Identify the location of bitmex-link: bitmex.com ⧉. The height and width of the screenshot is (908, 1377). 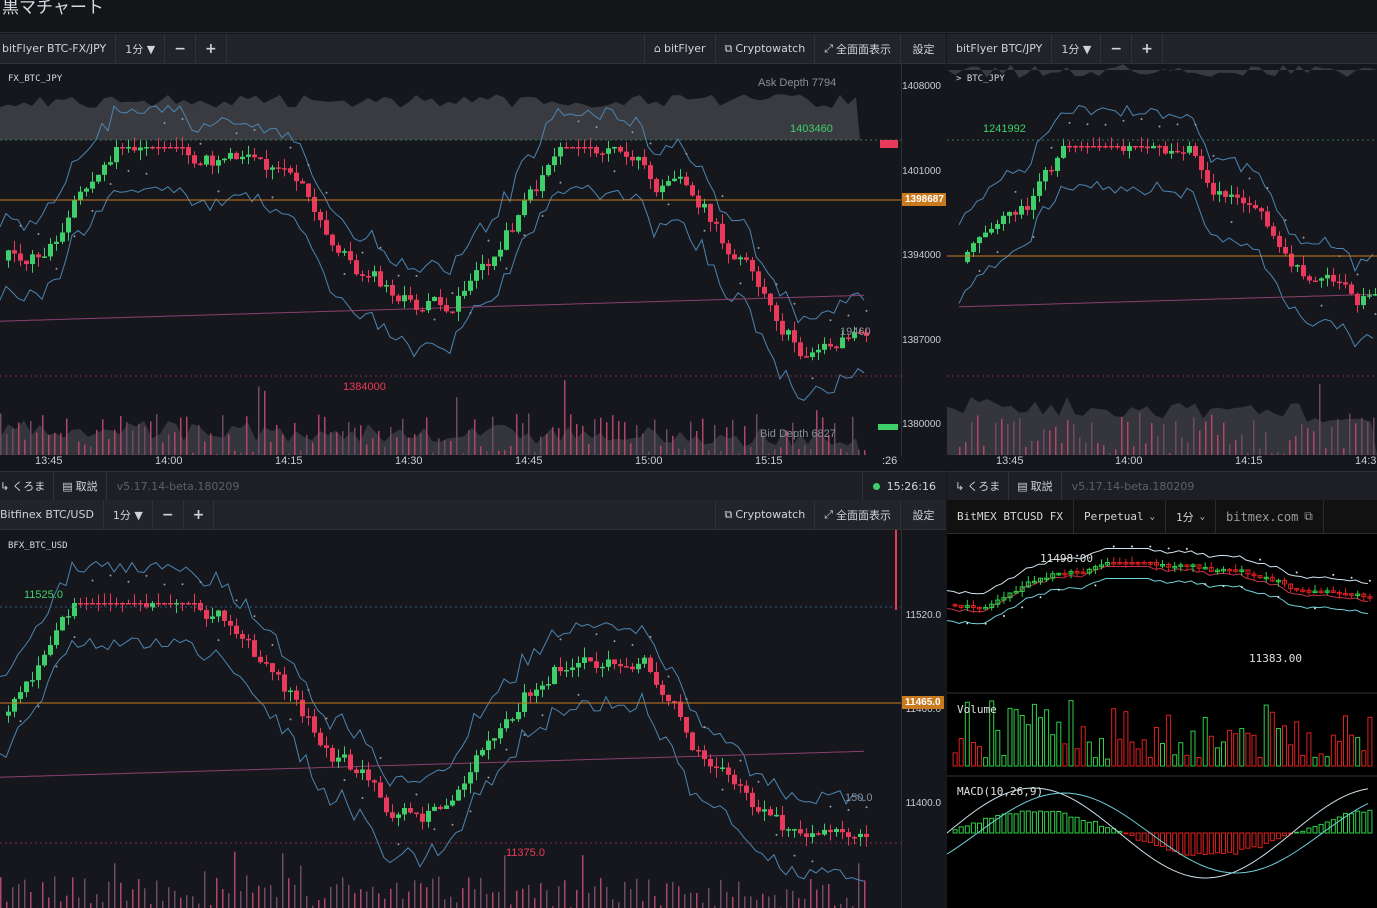
(1270, 516).